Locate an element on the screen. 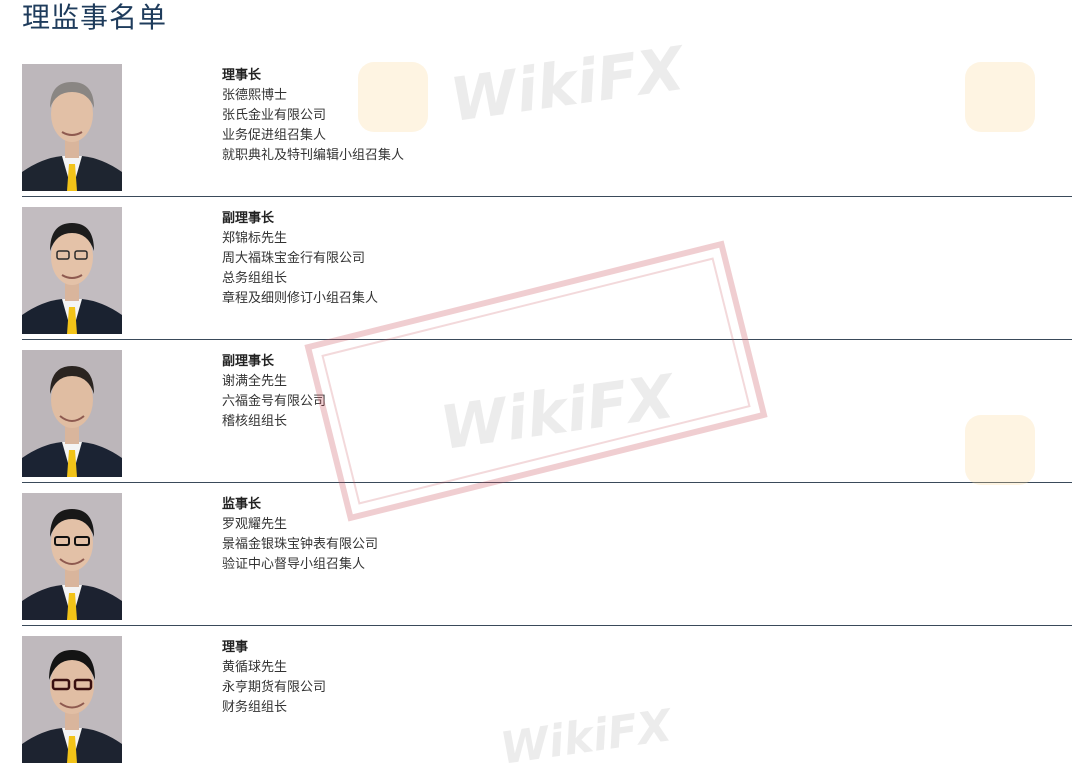  member-company: 周大福珠宝金行有限公司 is located at coordinates (294, 258).